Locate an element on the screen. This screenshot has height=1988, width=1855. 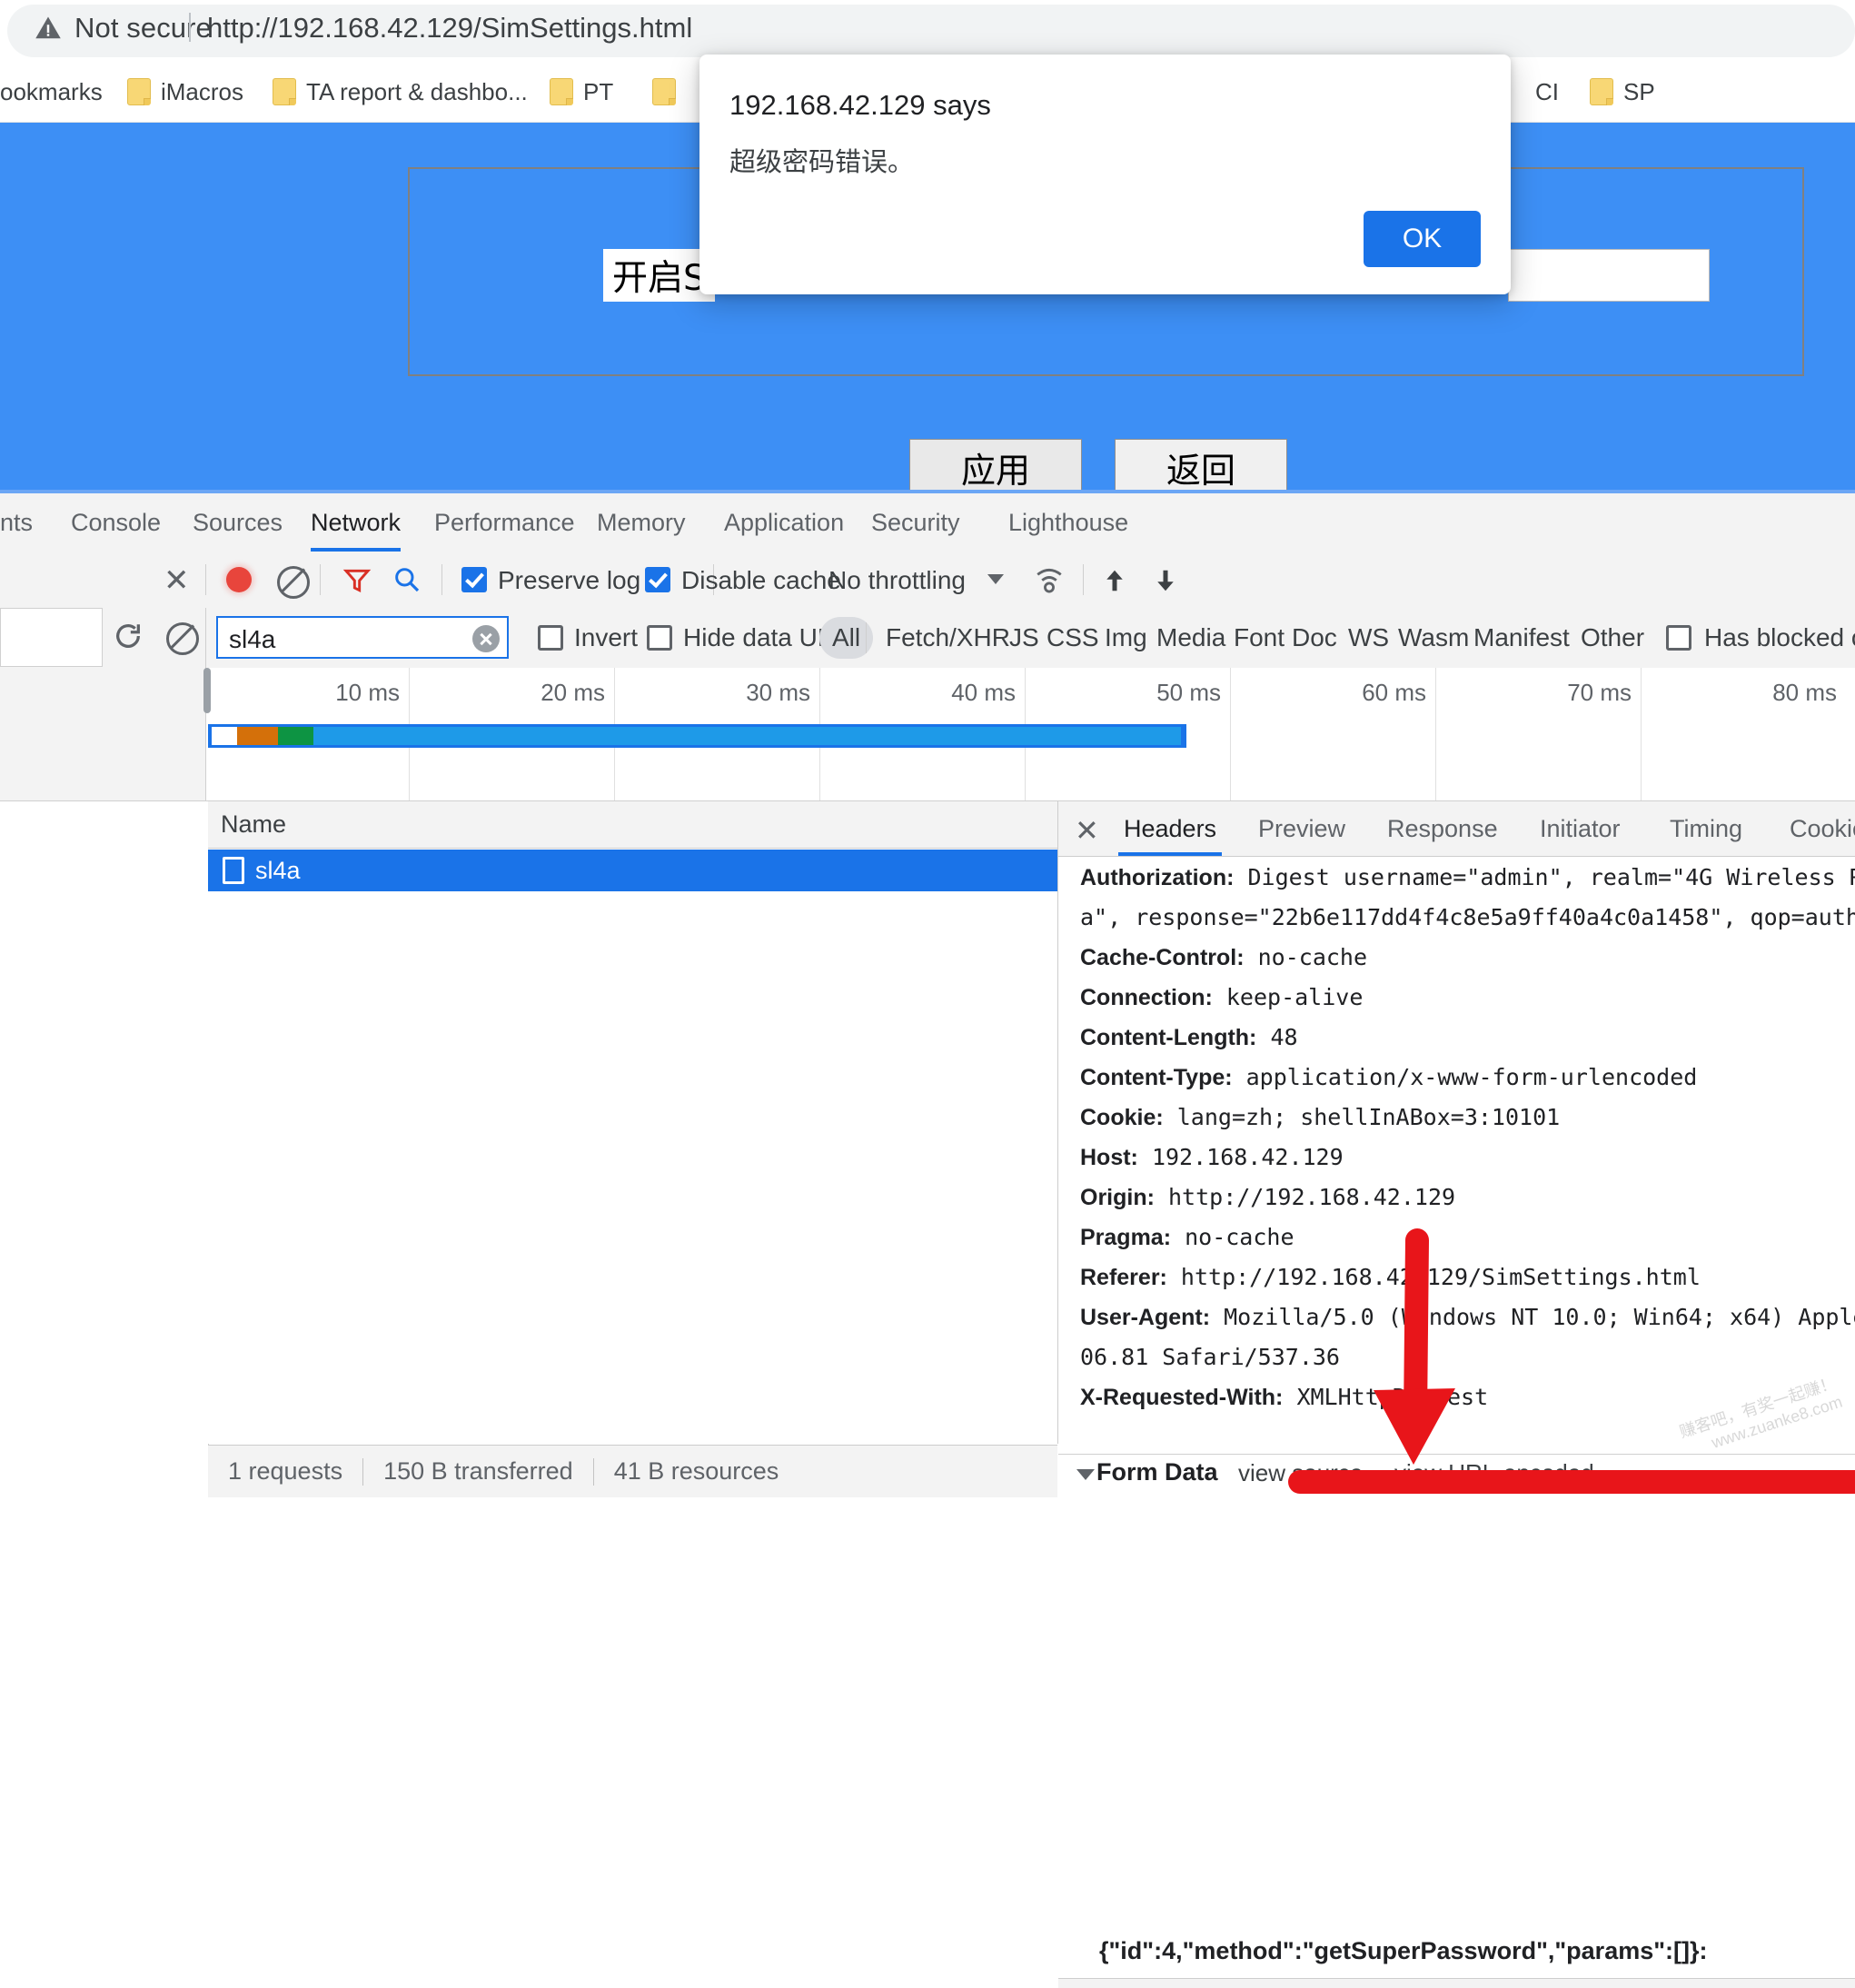
invert-checkbox is located at coordinates (550, 638).